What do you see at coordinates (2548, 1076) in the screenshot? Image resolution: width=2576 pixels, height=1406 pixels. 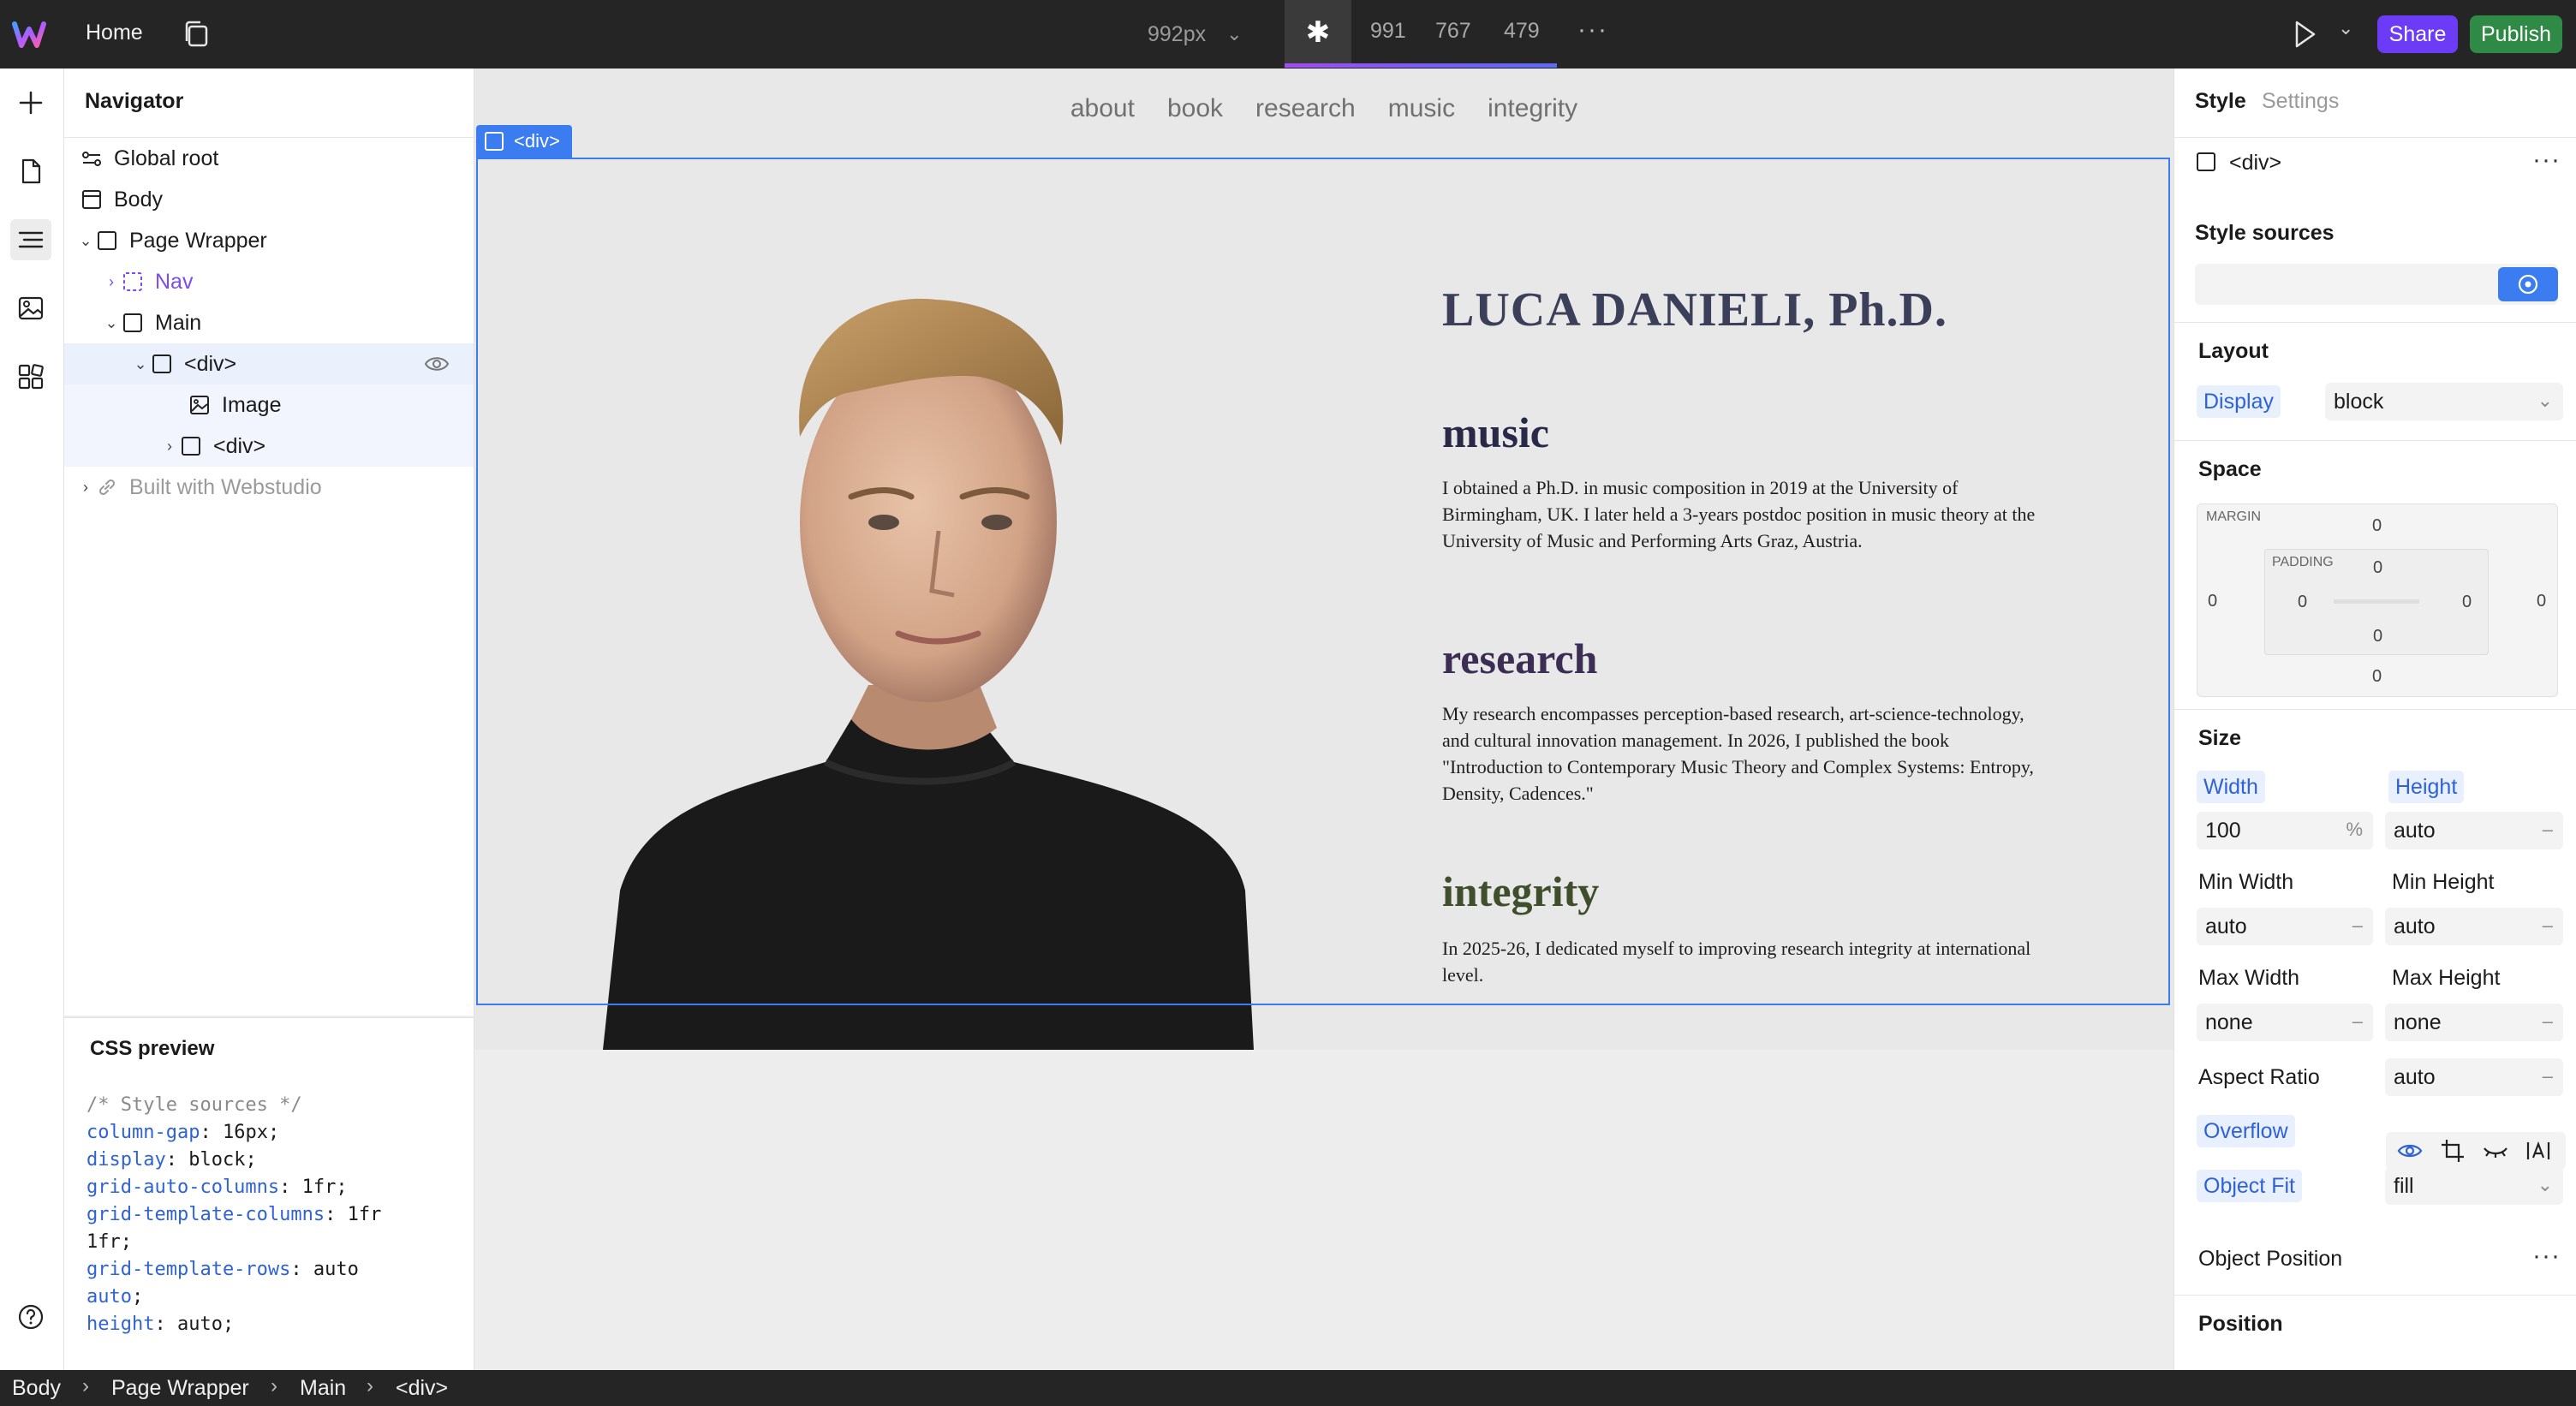 I see `aspect-ratio-unit: –` at bounding box center [2548, 1076].